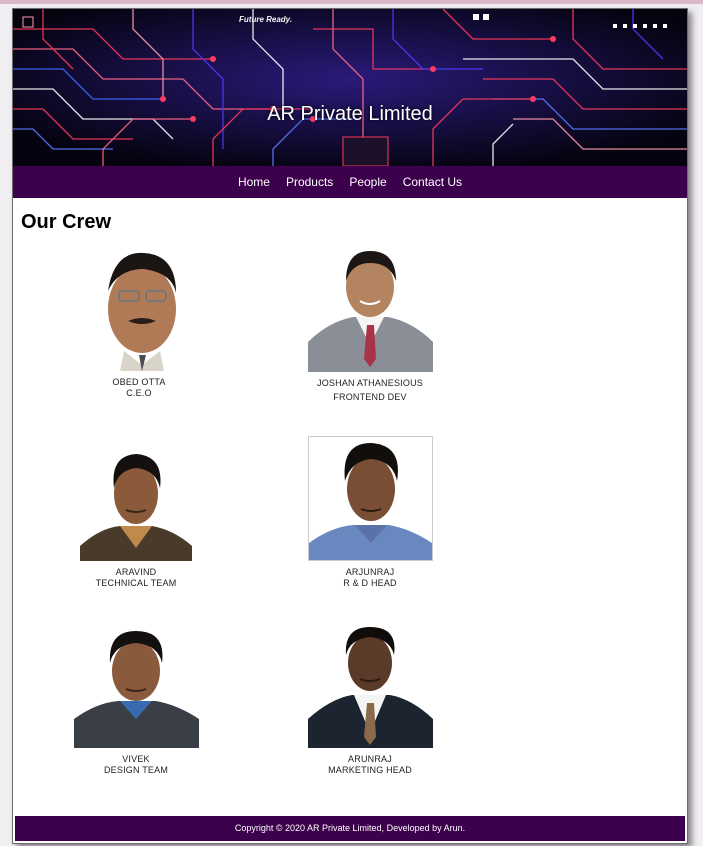  I want to click on member-role: TECHNICAL TEAM, so click(136, 583).